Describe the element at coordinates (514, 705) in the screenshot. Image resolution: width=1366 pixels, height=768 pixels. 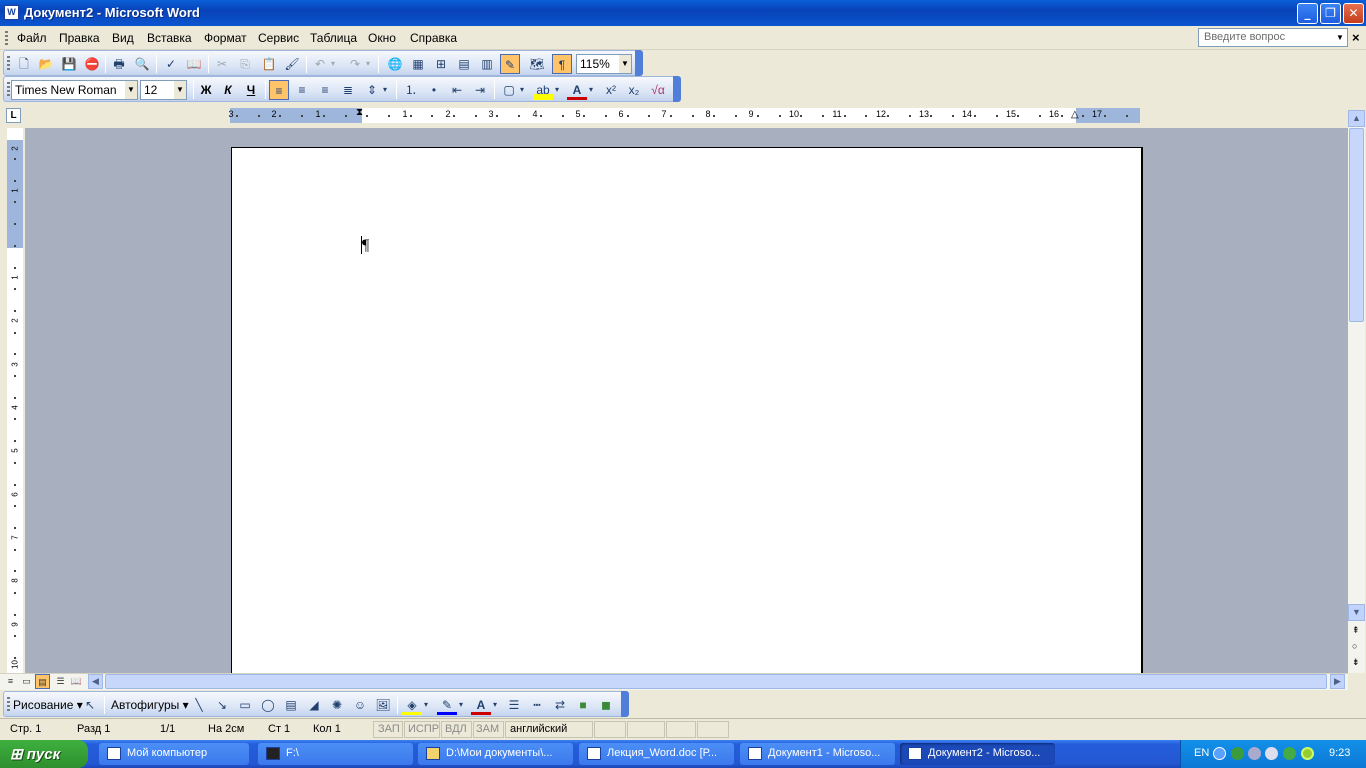
I see `line-style-icon: ☰` at that location.